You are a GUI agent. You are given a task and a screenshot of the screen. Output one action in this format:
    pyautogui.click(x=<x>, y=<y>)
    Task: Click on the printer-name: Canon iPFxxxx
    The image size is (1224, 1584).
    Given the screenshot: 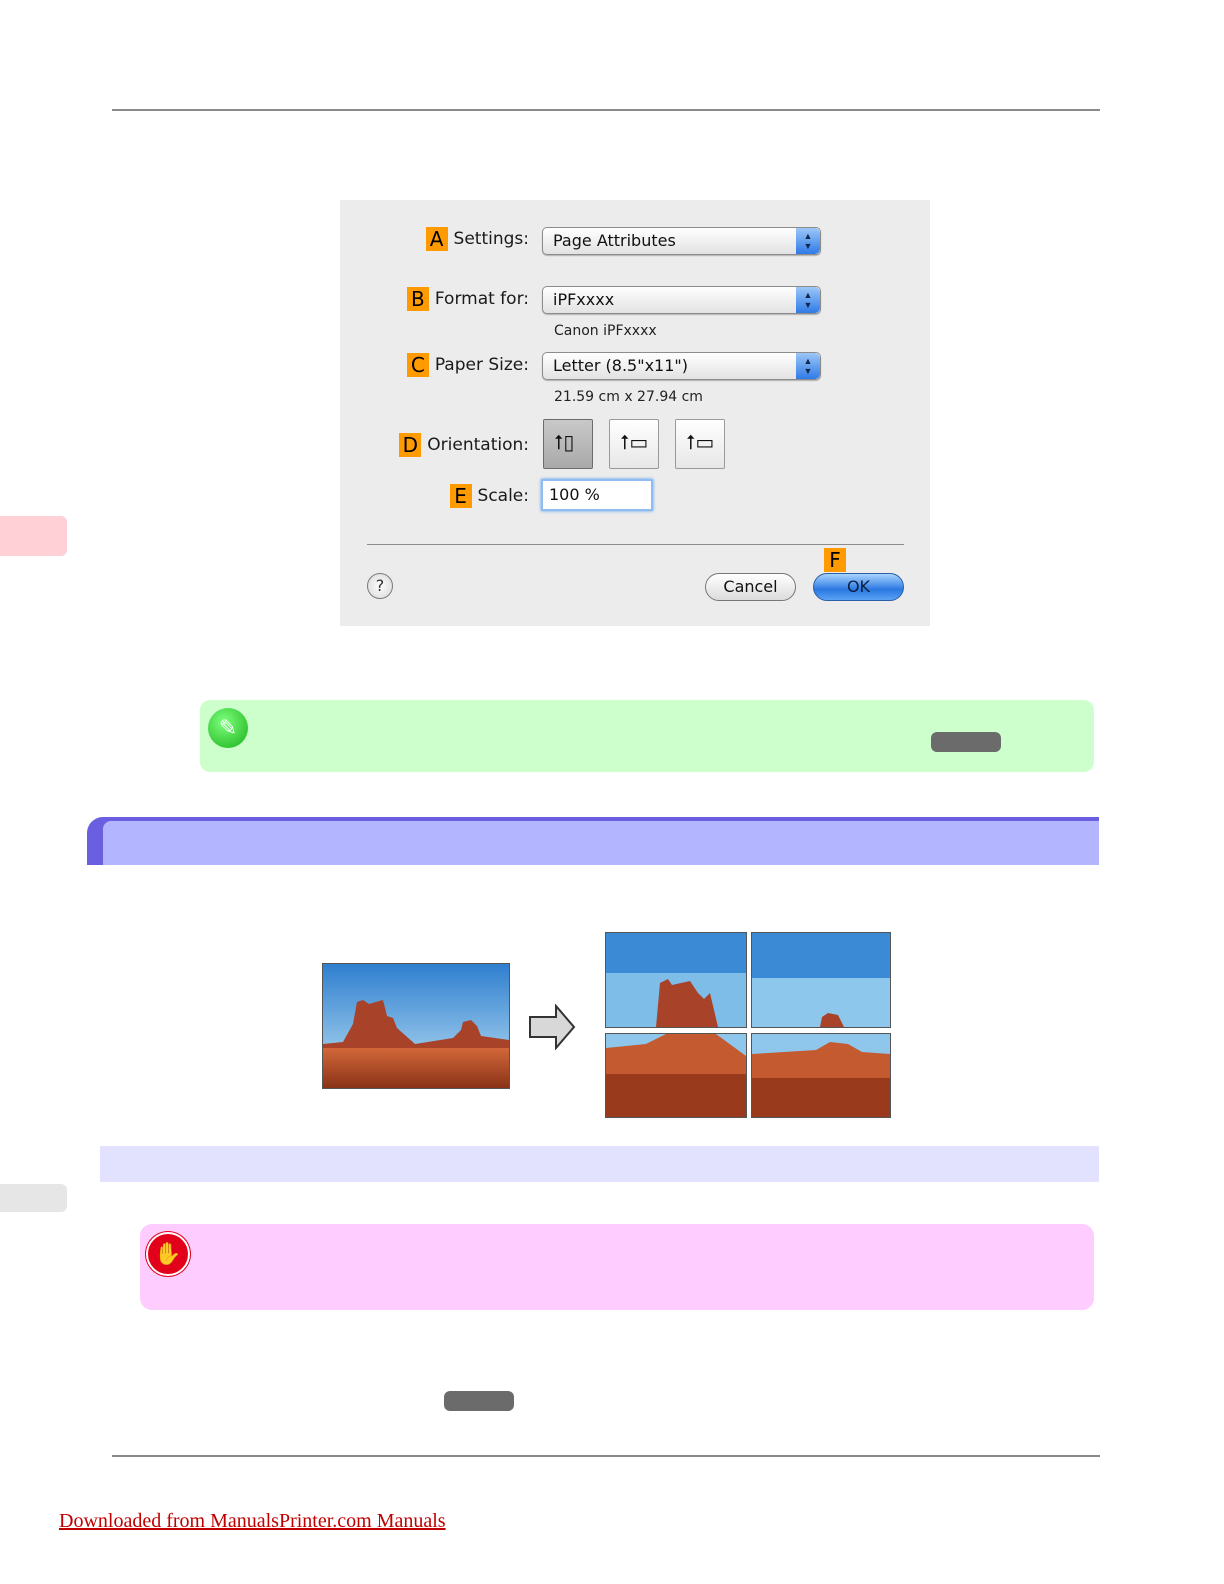 What is the action you would take?
    pyautogui.click(x=605, y=331)
    